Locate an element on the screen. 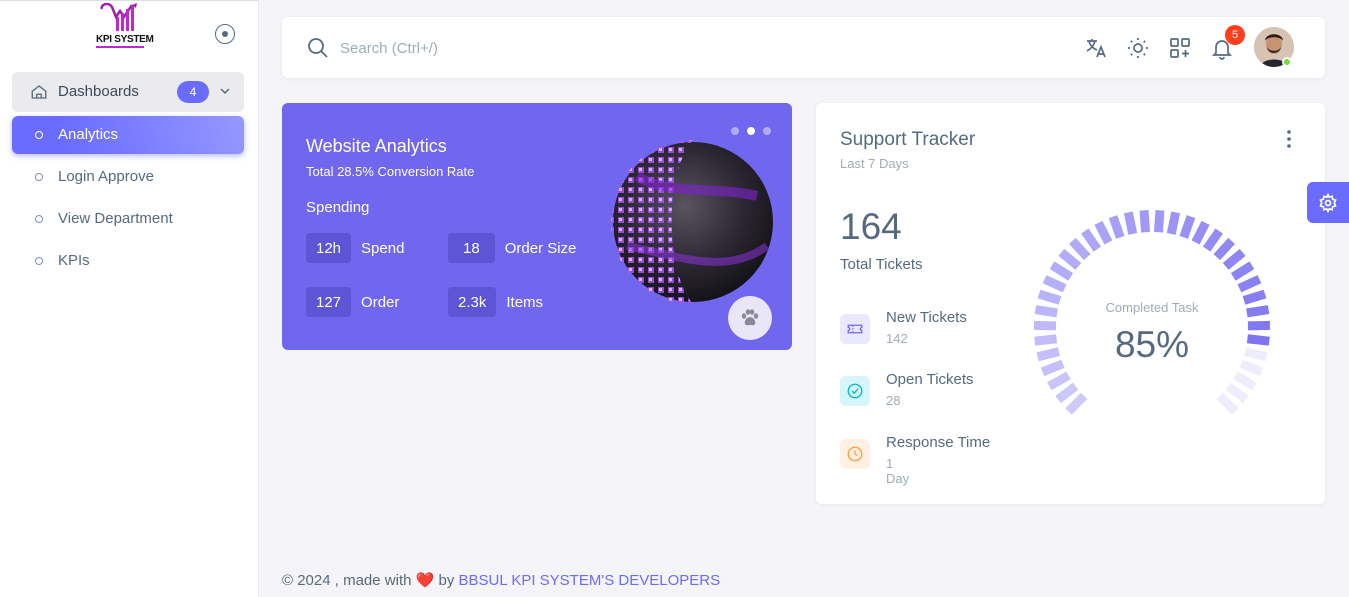 Image resolution: width=1349 pixels, height=597 pixels. sidebar-item-label: Analytics is located at coordinates (88, 134).